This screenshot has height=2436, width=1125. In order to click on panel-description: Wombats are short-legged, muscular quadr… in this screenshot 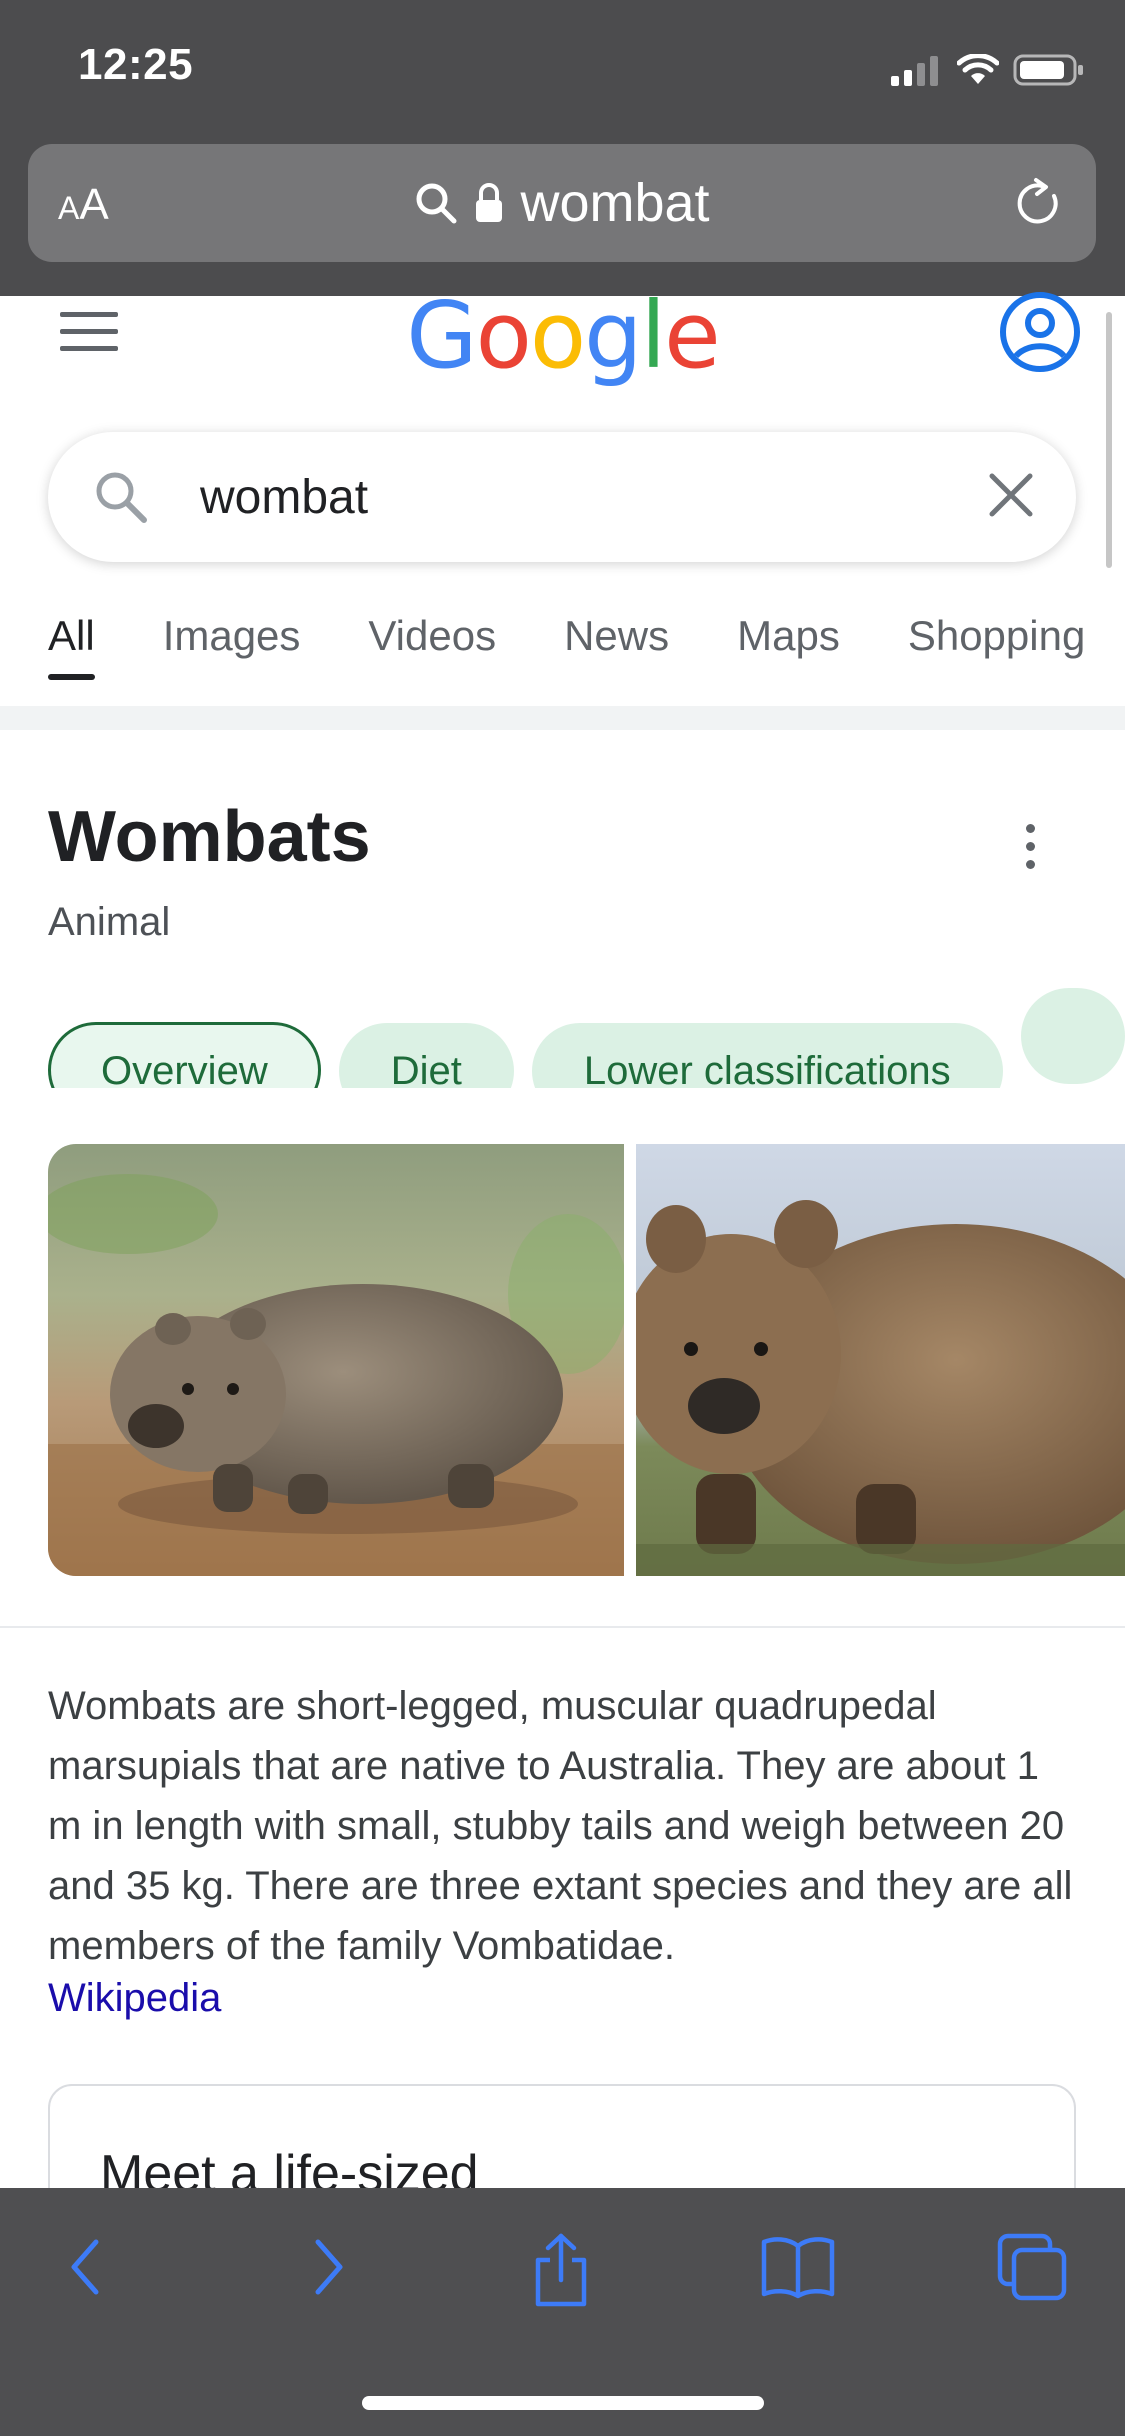, I will do `click(560, 1826)`.